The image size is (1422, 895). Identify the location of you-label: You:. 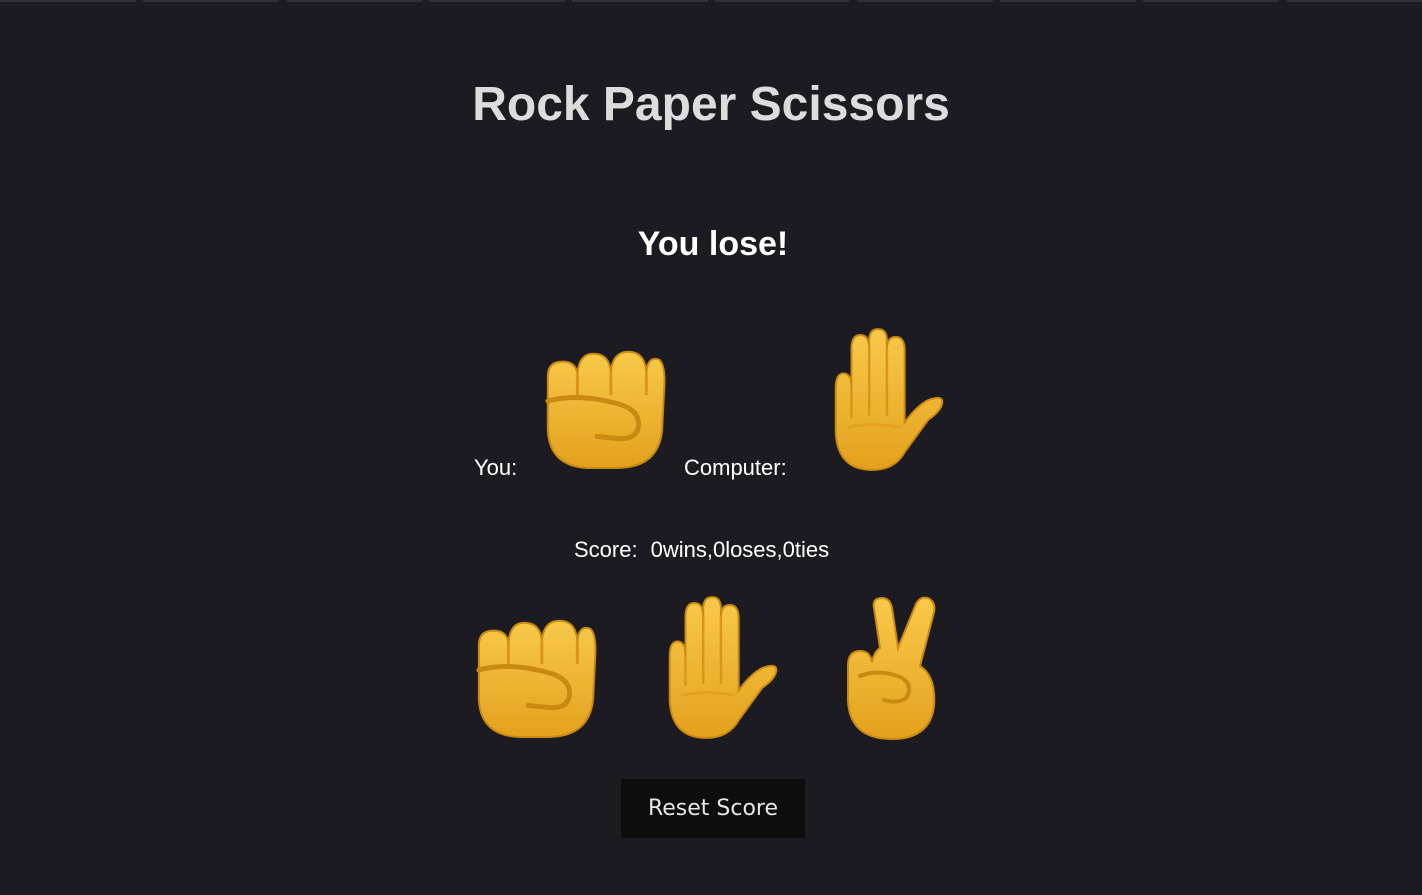
(496, 467).